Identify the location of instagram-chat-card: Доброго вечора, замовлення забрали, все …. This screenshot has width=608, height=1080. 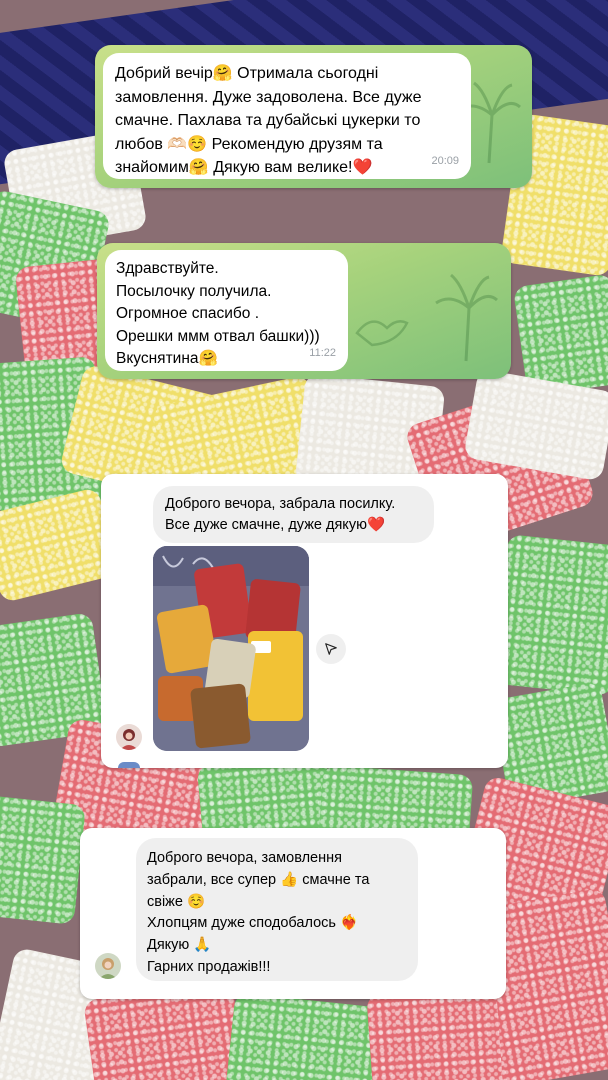
(293, 913).